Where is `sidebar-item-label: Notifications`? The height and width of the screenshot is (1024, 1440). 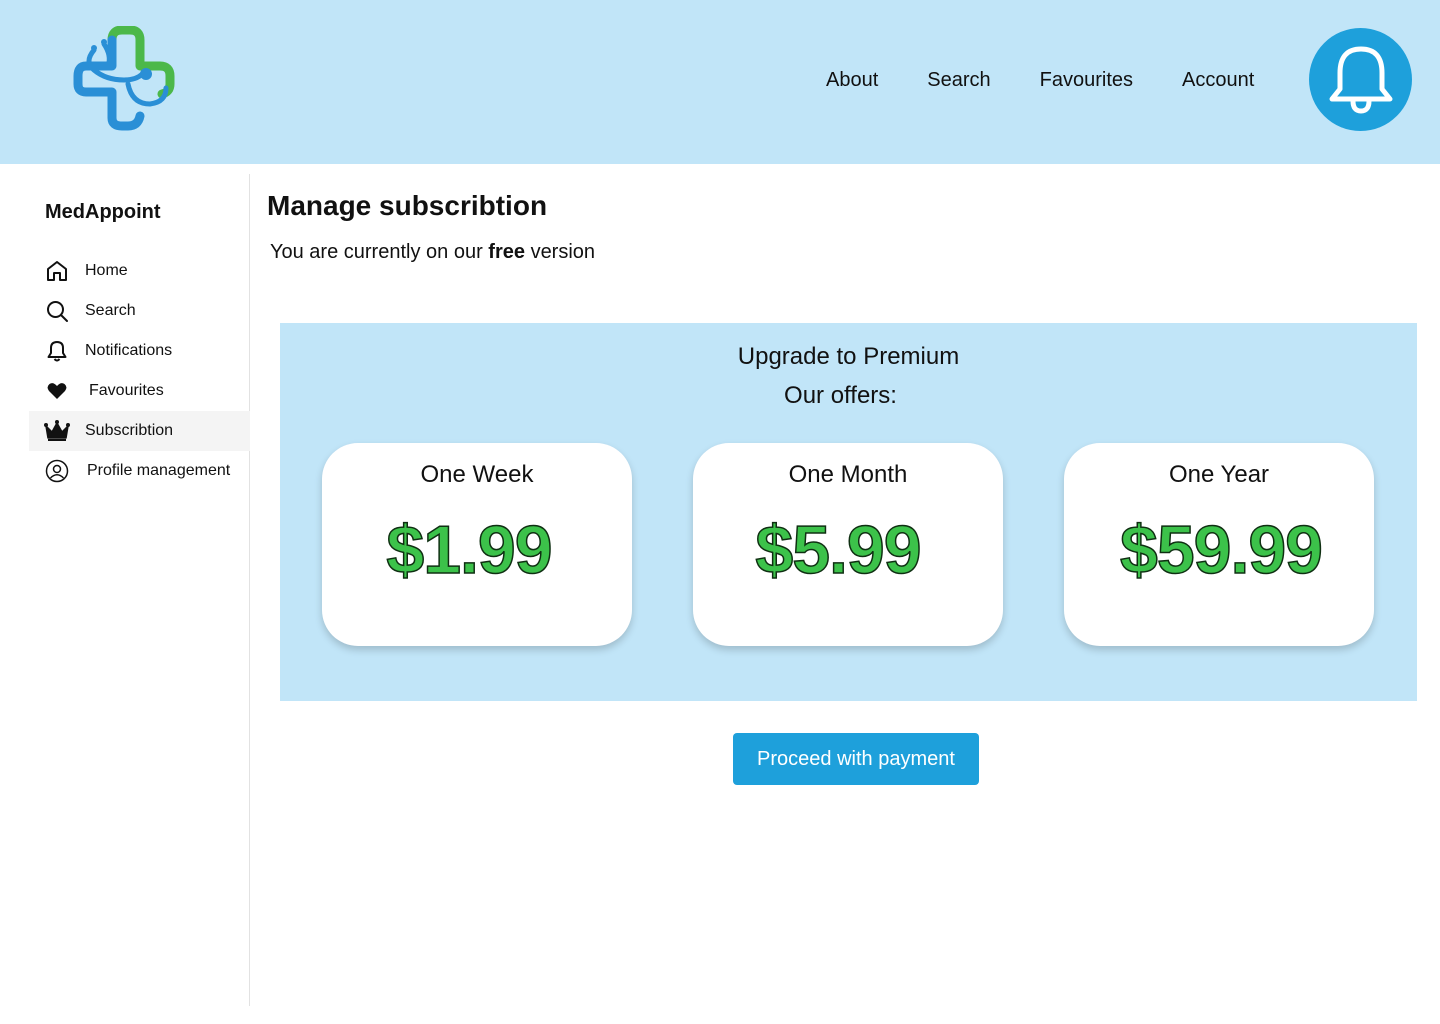 sidebar-item-label: Notifications is located at coordinates (129, 350).